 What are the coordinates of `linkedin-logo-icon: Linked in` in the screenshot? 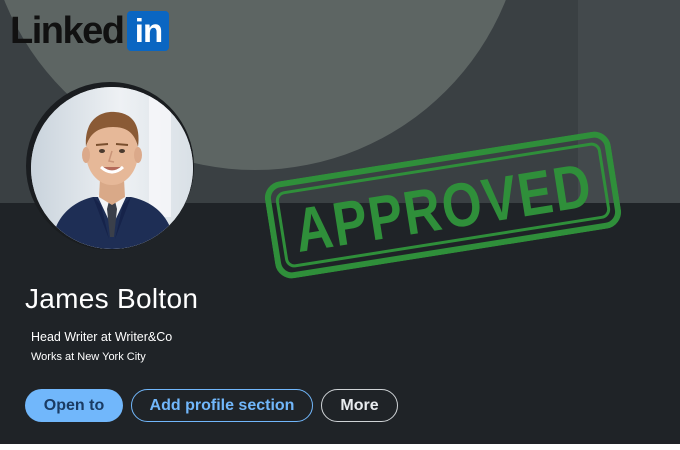 It's located at (90, 31).